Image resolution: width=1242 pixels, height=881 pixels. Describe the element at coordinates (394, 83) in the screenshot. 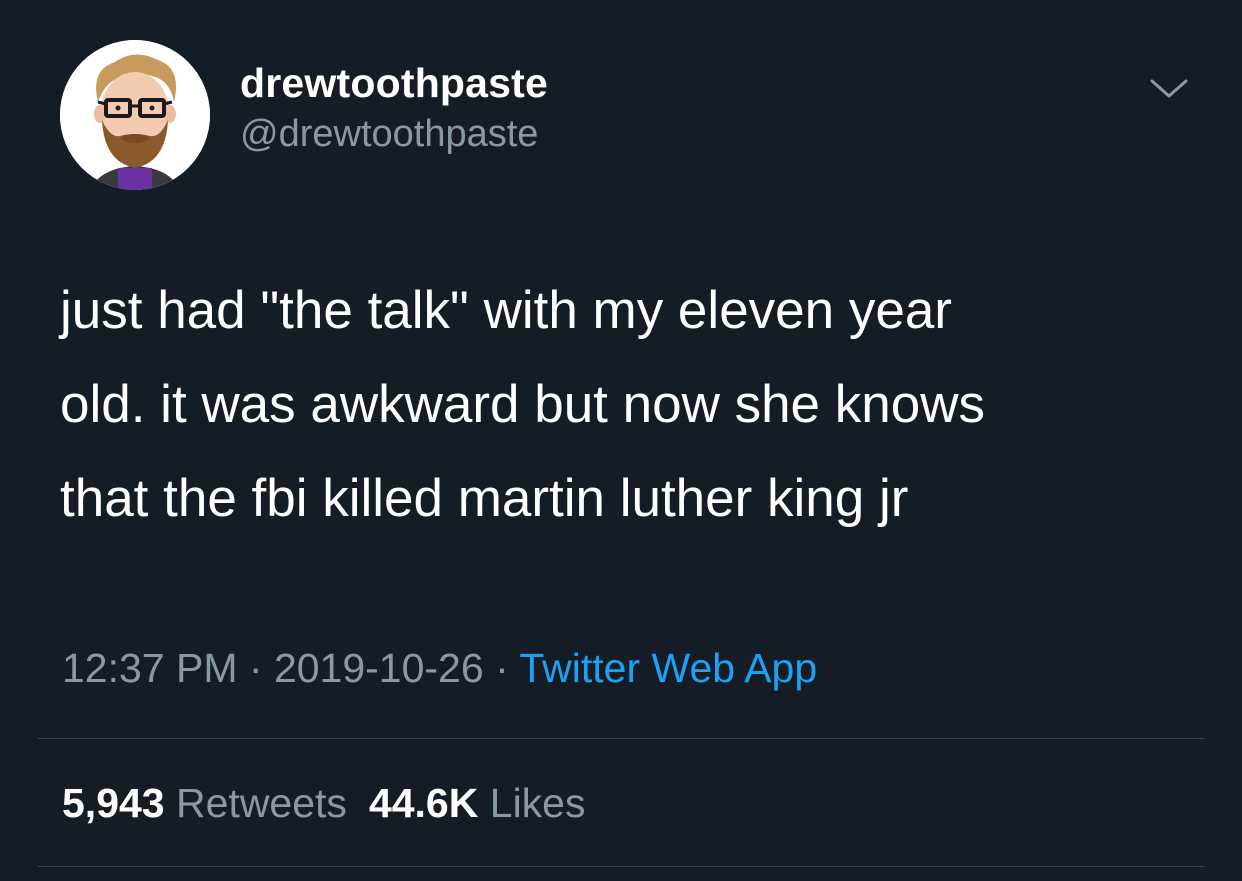

I see `author-display-name: drewtoothpaste` at that location.